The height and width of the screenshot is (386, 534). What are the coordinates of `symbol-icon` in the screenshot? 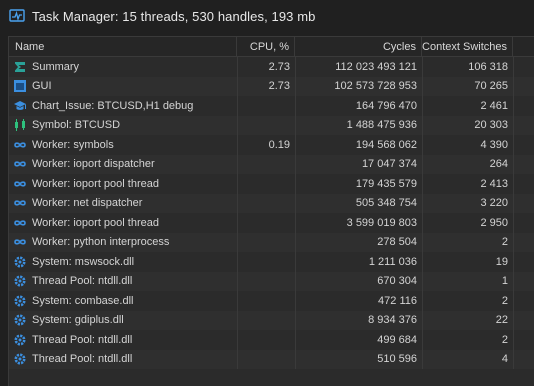 It's located at (22, 125).